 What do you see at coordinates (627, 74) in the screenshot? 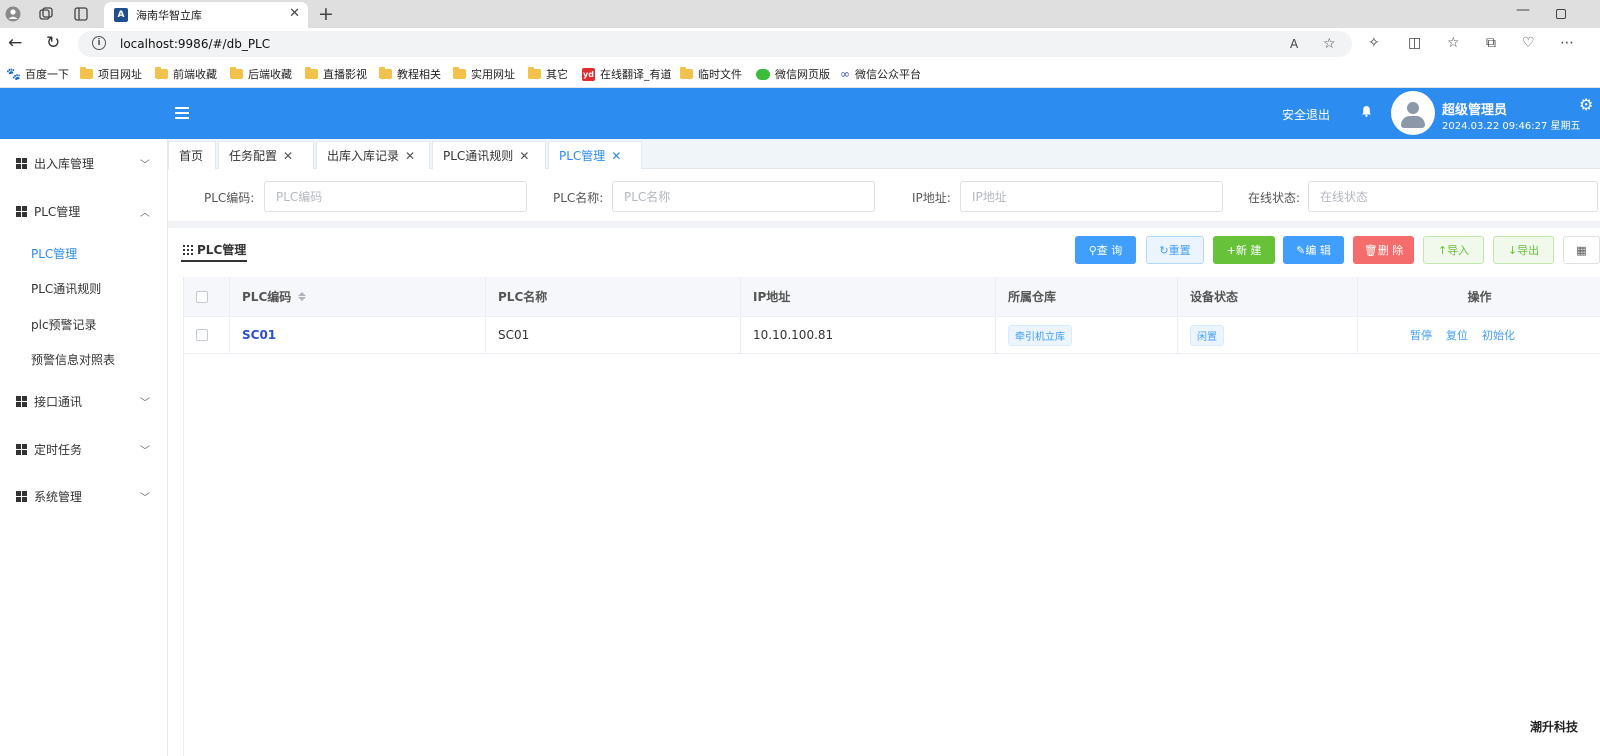
I see `bookmark-youdao: yd 在线翻译_有道` at bounding box center [627, 74].